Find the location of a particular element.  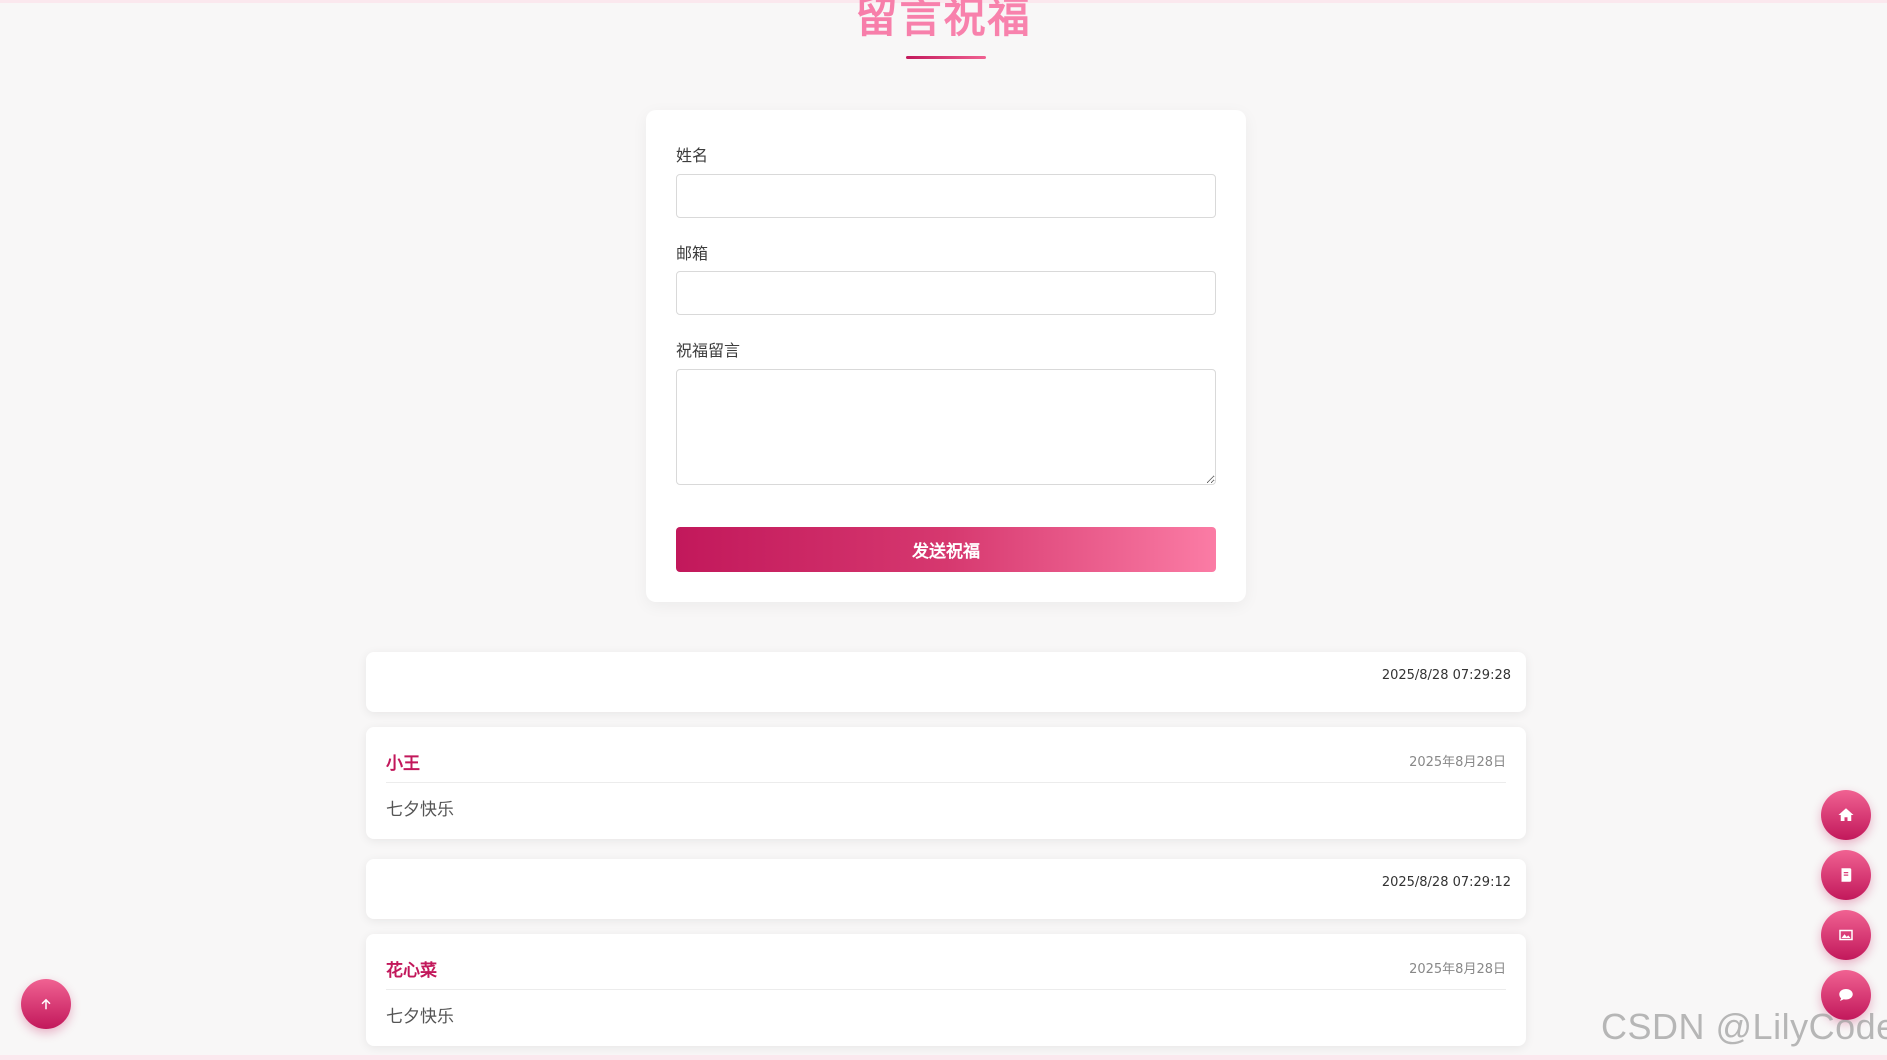

message-author: 花心菜 is located at coordinates (411, 971).